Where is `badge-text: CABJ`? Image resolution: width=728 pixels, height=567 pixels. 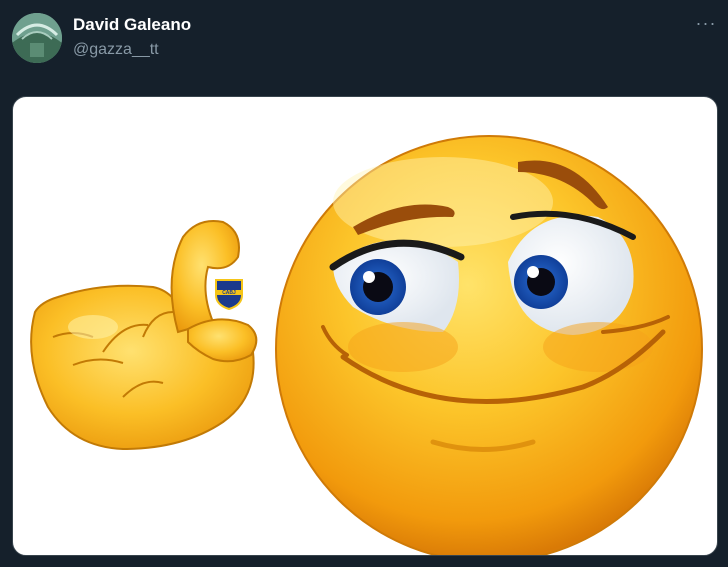 badge-text: CABJ is located at coordinates (229, 293).